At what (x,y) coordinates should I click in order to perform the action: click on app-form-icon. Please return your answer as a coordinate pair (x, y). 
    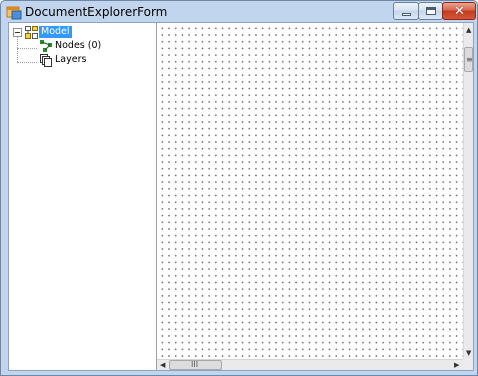
    Looking at the image, I should click on (14, 13).